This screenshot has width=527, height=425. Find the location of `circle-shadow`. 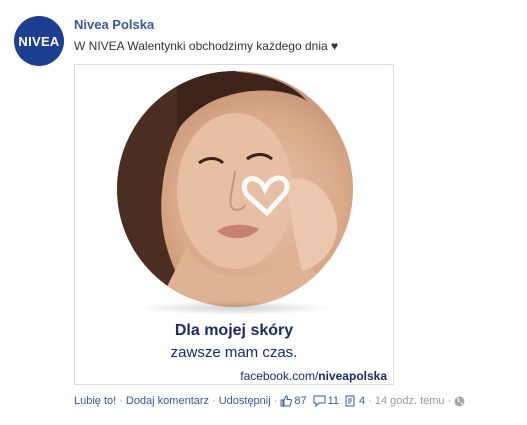

circle-shadow is located at coordinates (235, 308).